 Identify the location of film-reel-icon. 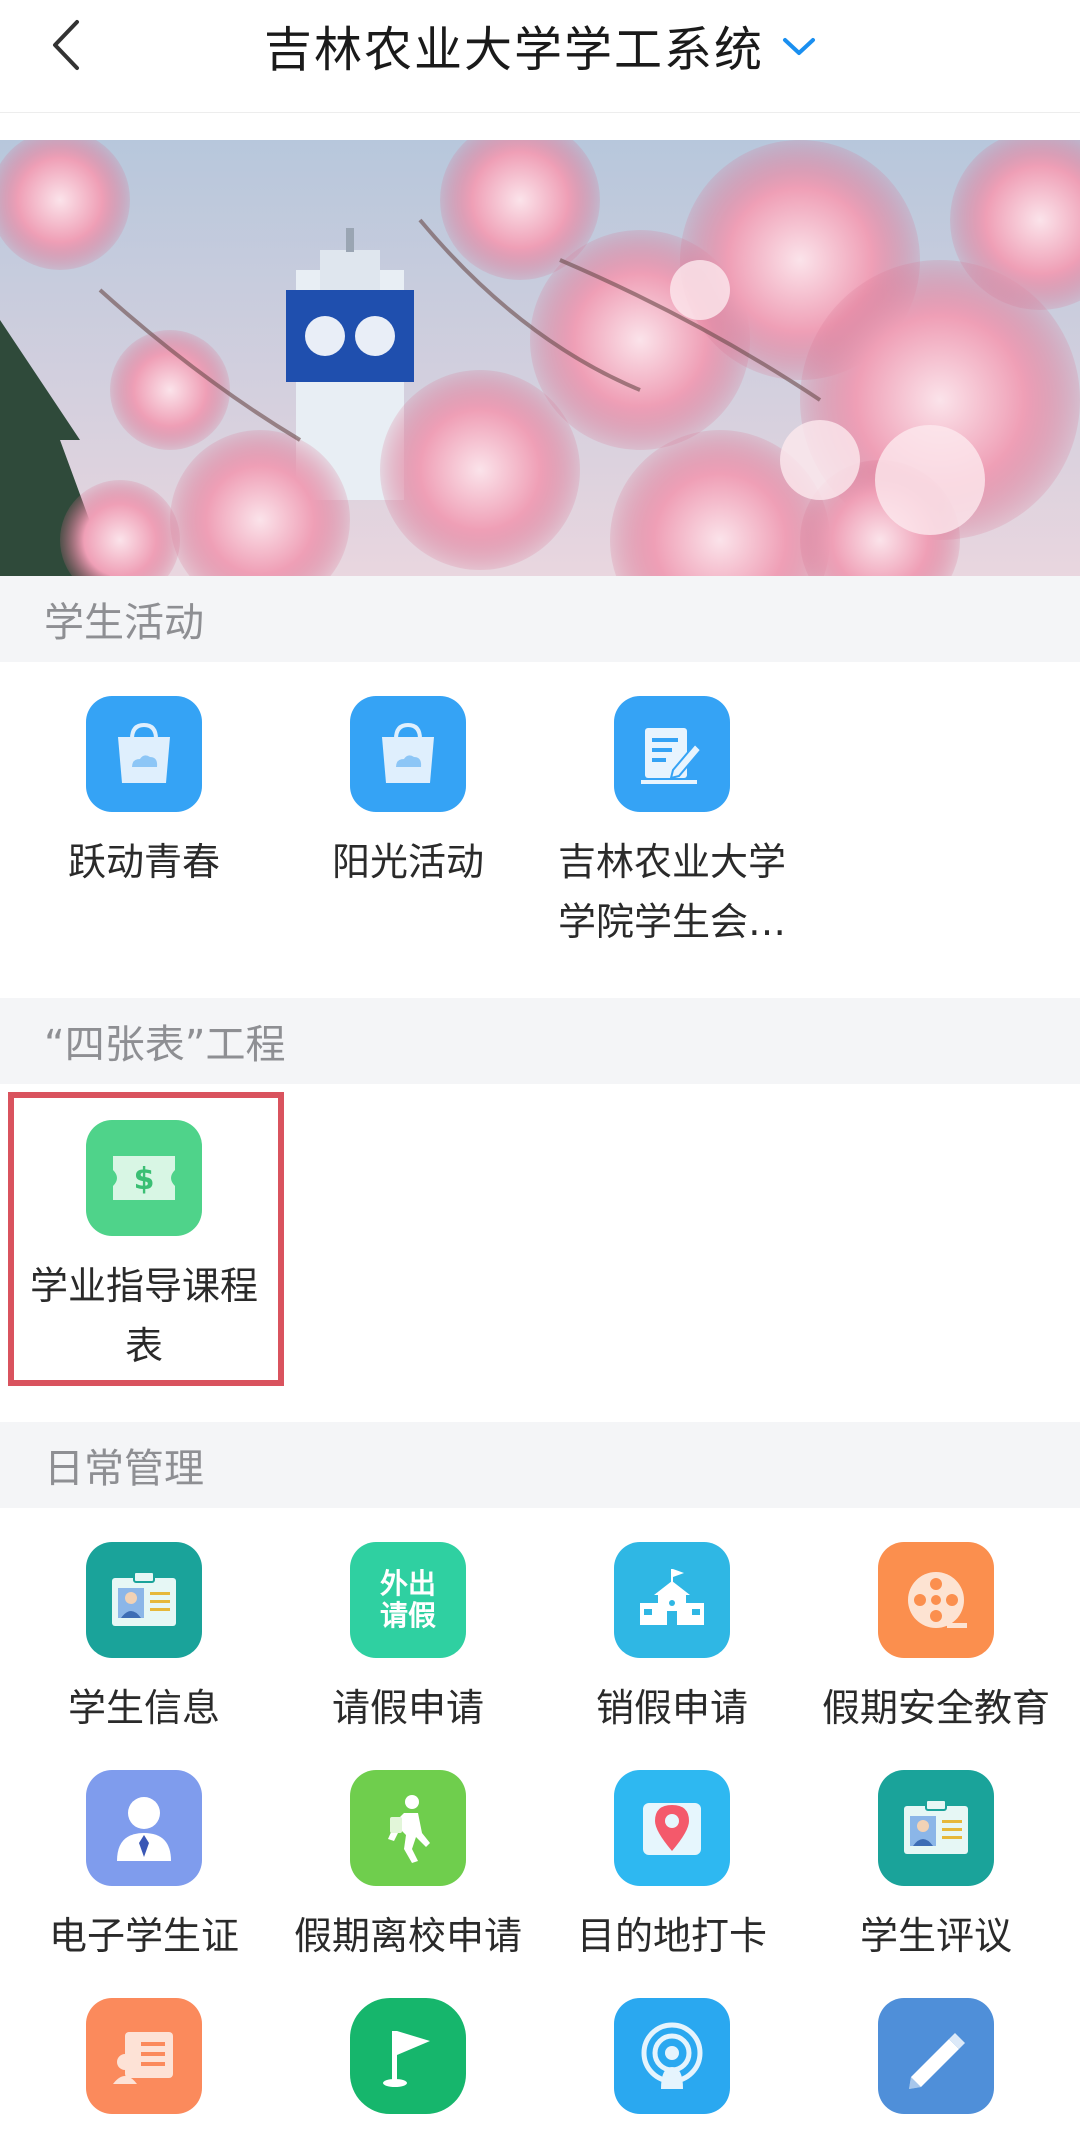
(936, 1600).